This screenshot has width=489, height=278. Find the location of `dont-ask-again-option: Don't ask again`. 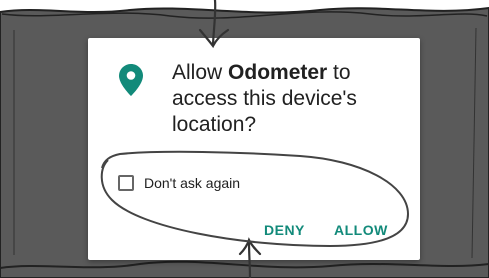

dont-ask-again-option: Don't ask again is located at coordinates (179, 183).